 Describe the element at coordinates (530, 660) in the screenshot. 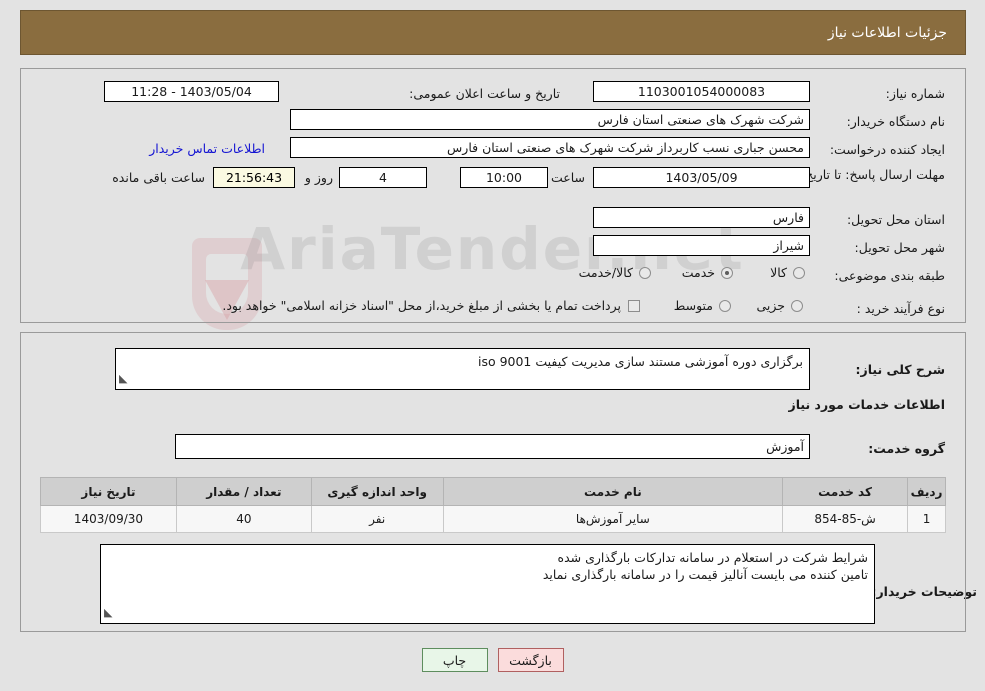

I see `back-button: بازگشت` at that location.